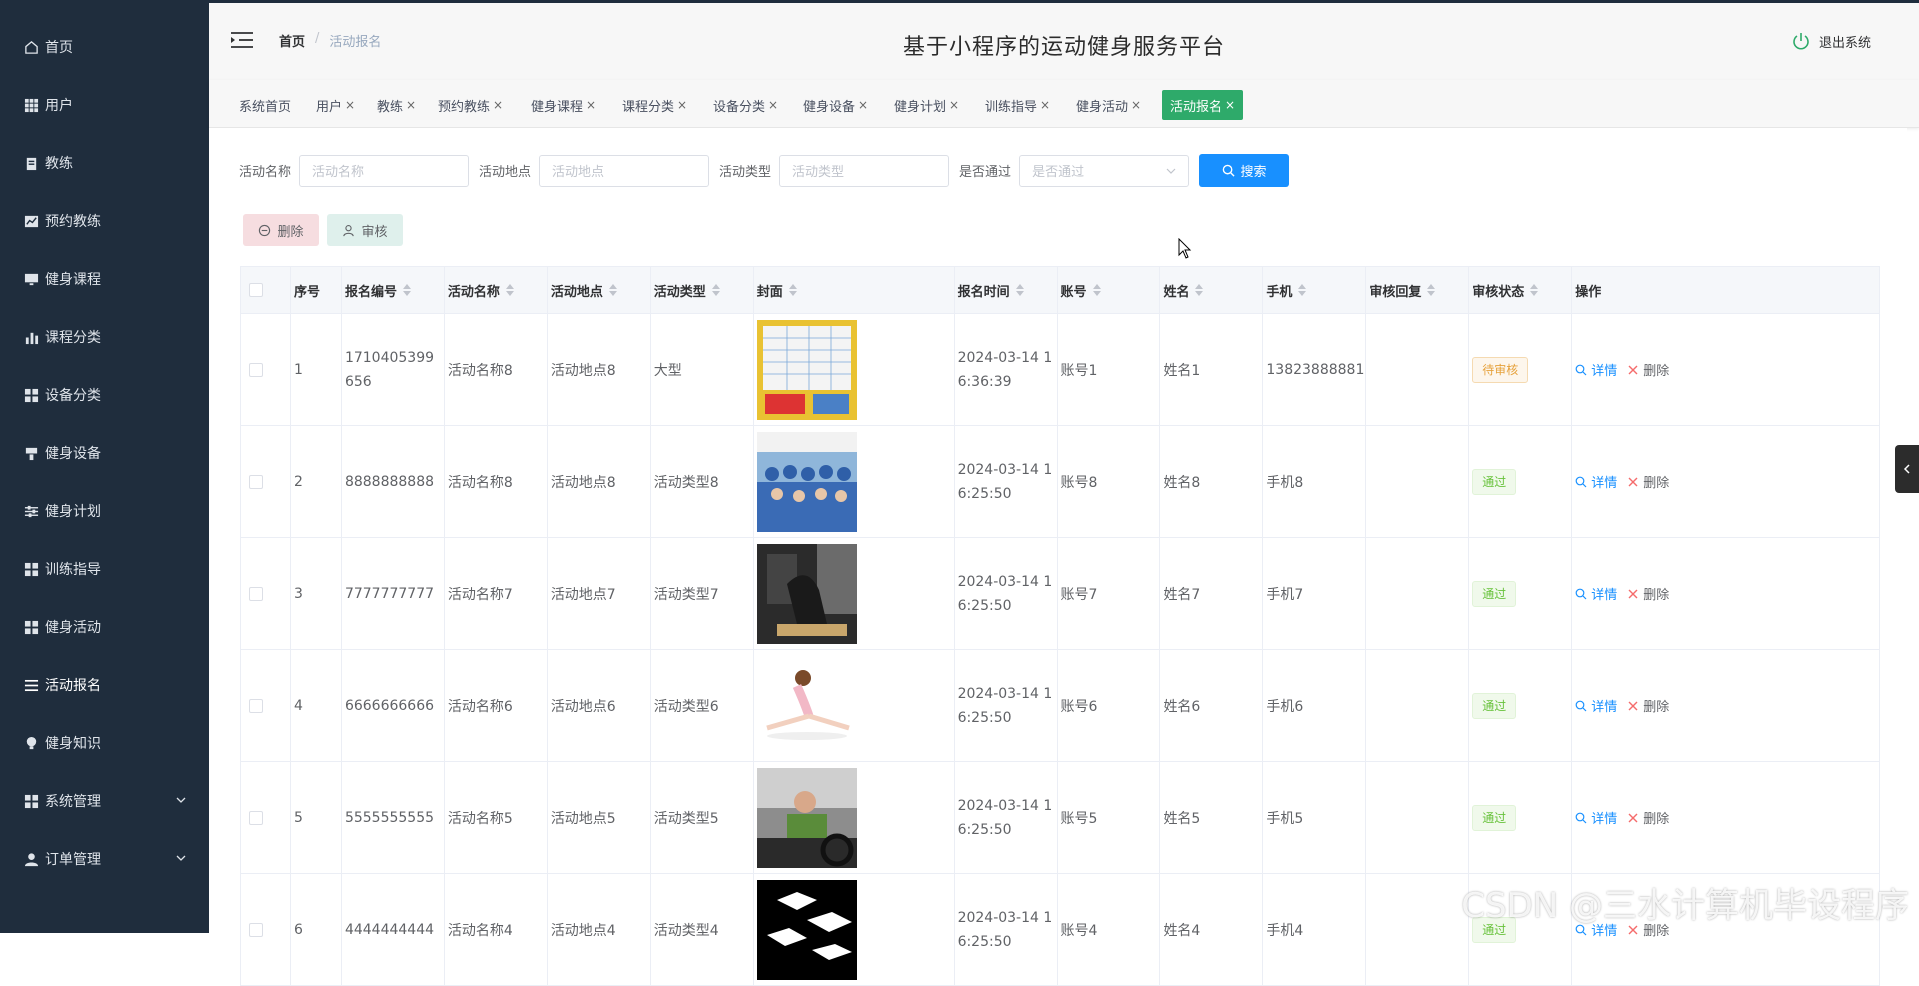 This screenshot has width=1919, height=986. I want to click on tag-device-category: 设备分类×, so click(745, 105).